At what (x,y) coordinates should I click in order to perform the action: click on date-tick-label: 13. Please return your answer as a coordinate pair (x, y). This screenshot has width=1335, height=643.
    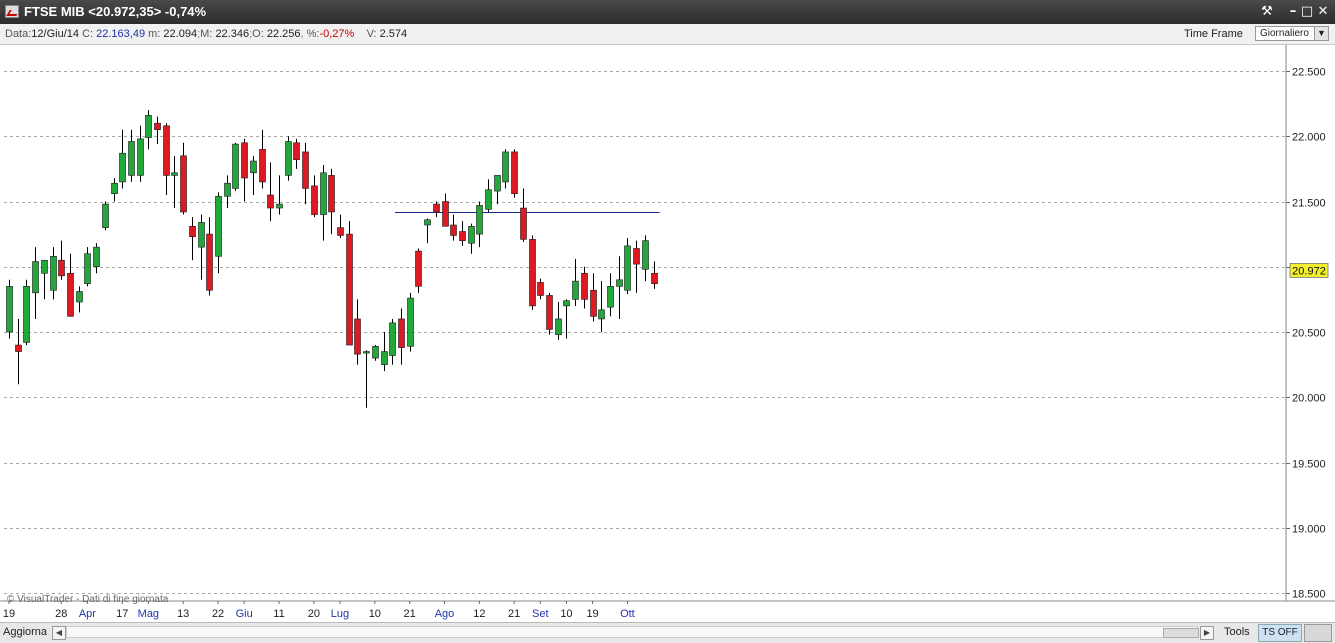
    Looking at the image, I should click on (183, 614).